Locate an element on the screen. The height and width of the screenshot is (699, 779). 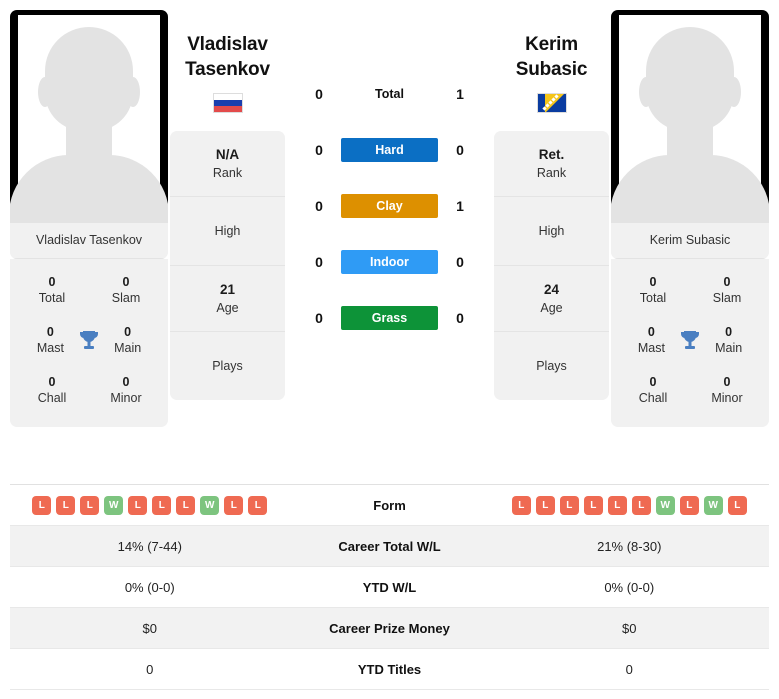
right-titles-mast: 0 Mast is located at coordinates (651, 340).